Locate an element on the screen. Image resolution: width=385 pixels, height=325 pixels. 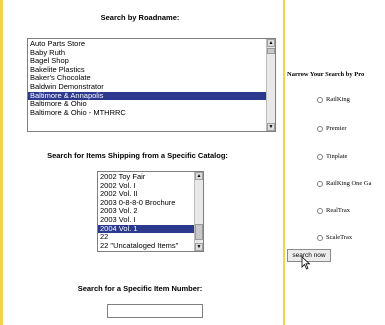
list-item: 22 "Uncataloged Items" is located at coordinates (146, 246).